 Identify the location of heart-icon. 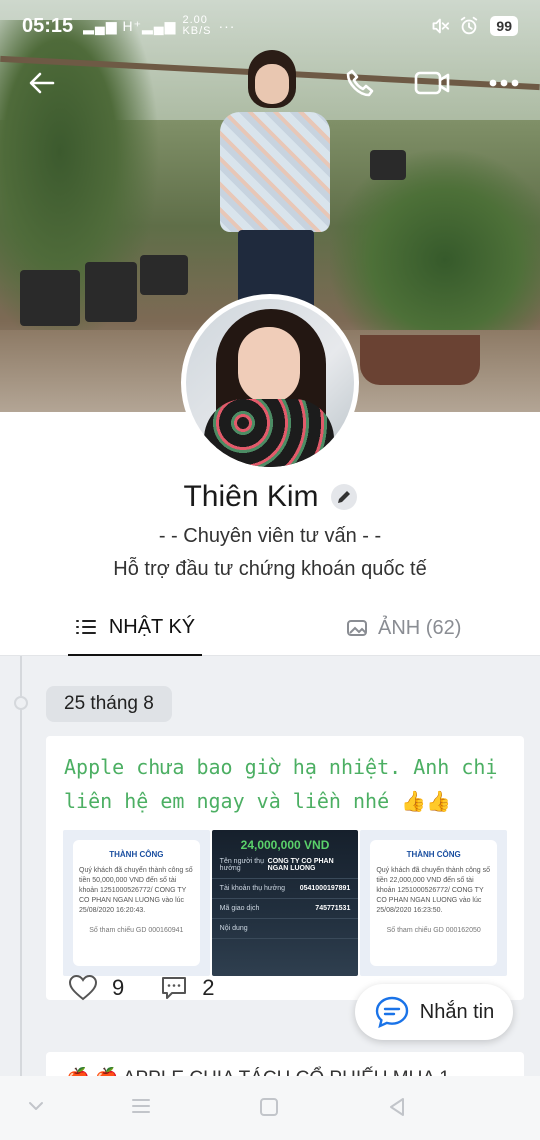
(83, 987).